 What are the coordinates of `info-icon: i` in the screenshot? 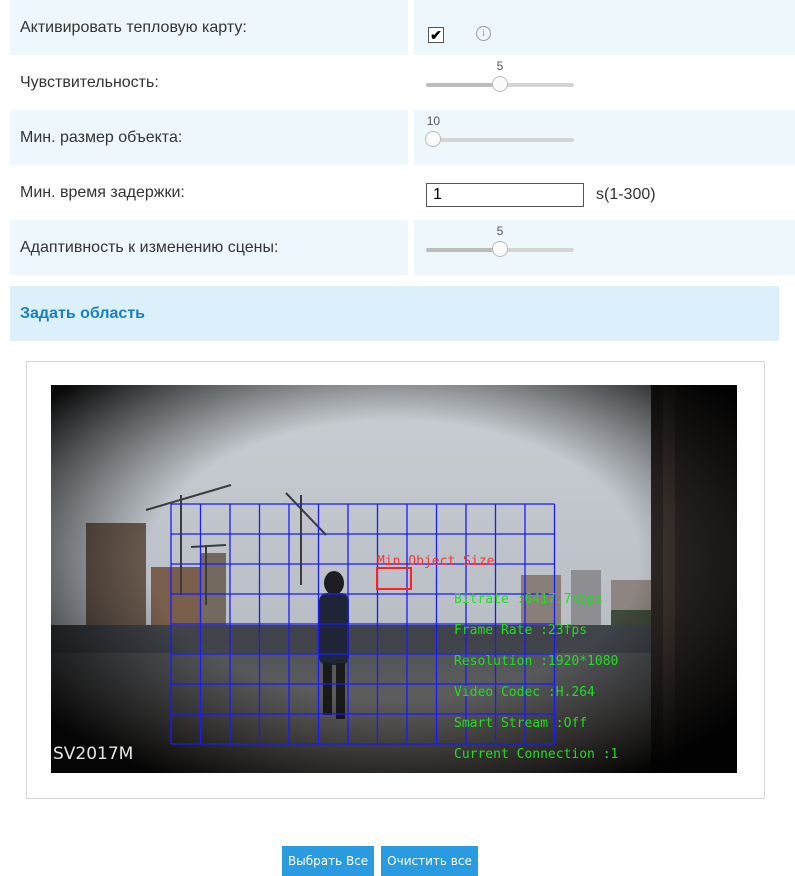 It's located at (483, 33).